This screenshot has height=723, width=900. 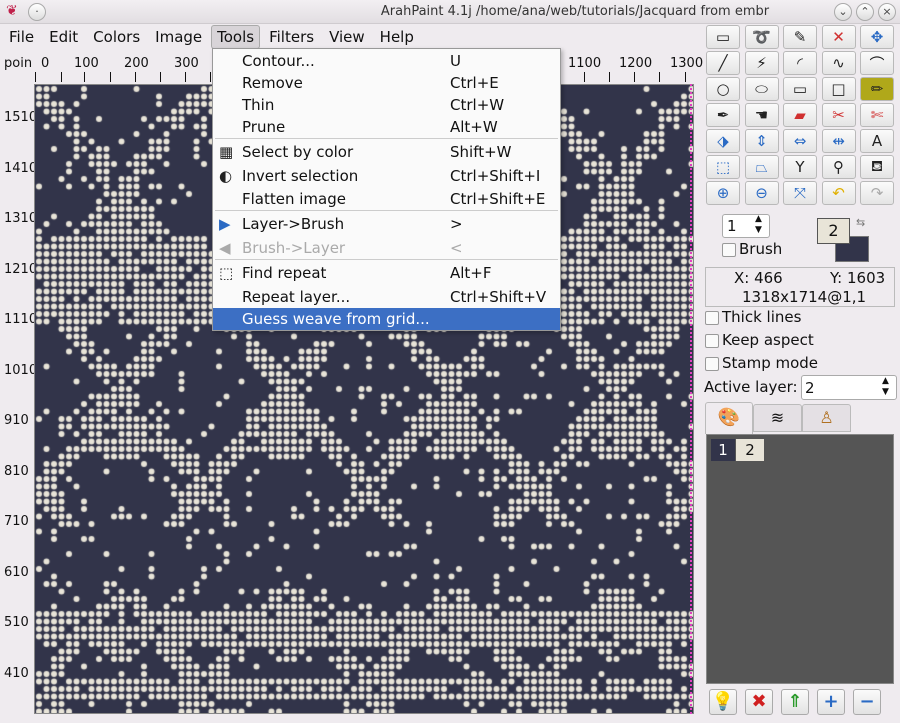 I want to click on redo-tool-button: ↷, so click(x=877, y=193).